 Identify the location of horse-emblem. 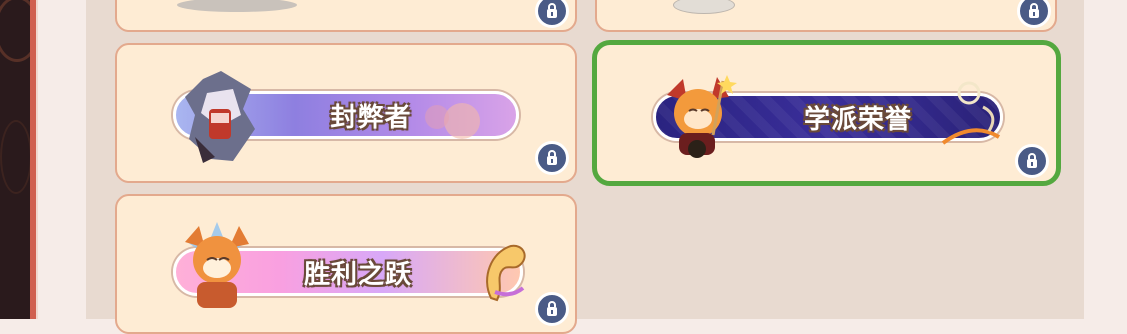
(506, 273).